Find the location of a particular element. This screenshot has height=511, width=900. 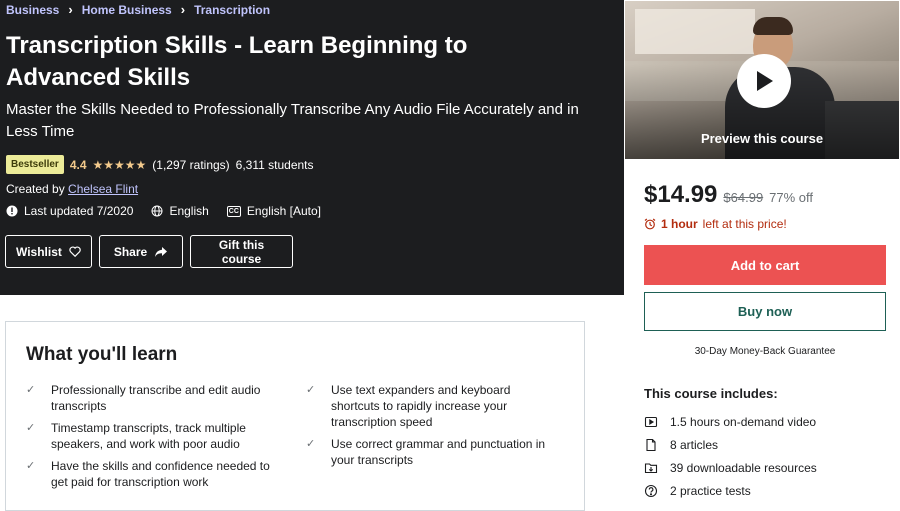

includes-item-video: 1.5 hours on-demand video is located at coordinates (730, 421).